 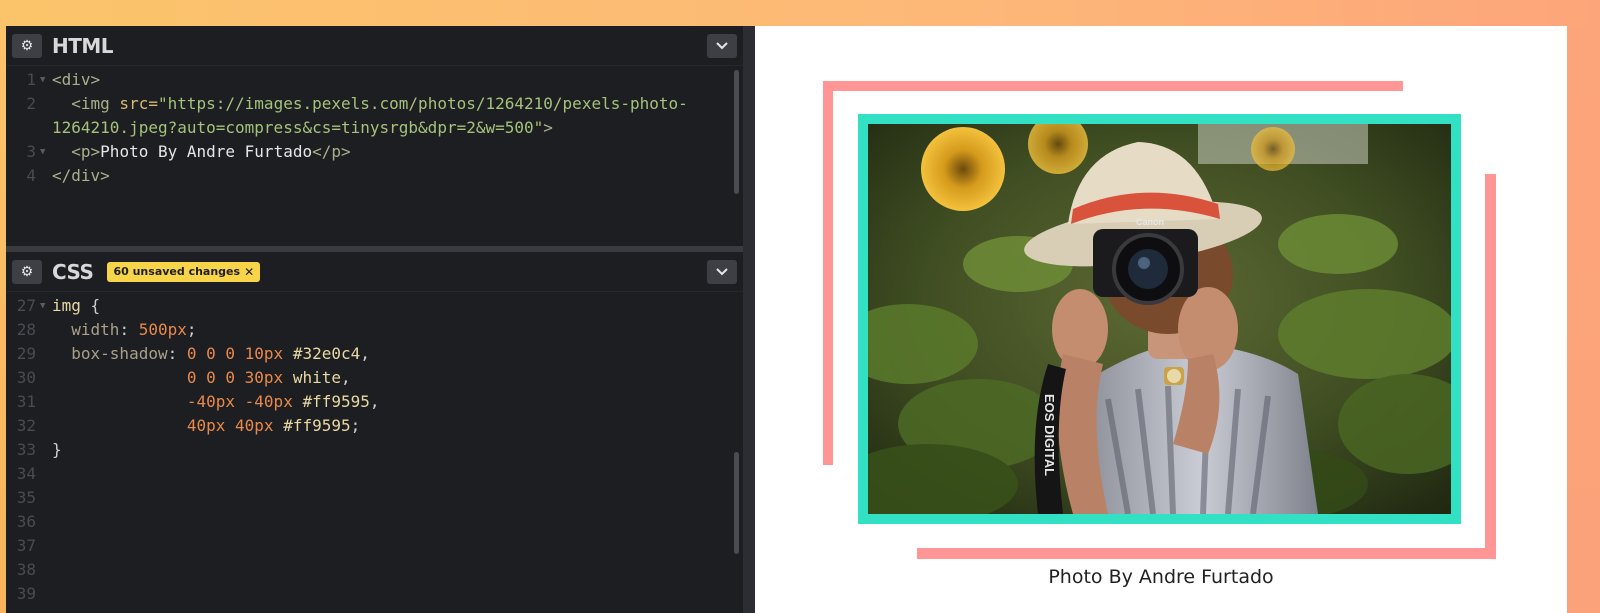 What do you see at coordinates (1113, 86) in the screenshot?
I see `shadow-top-bar` at bounding box center [1113, 86].